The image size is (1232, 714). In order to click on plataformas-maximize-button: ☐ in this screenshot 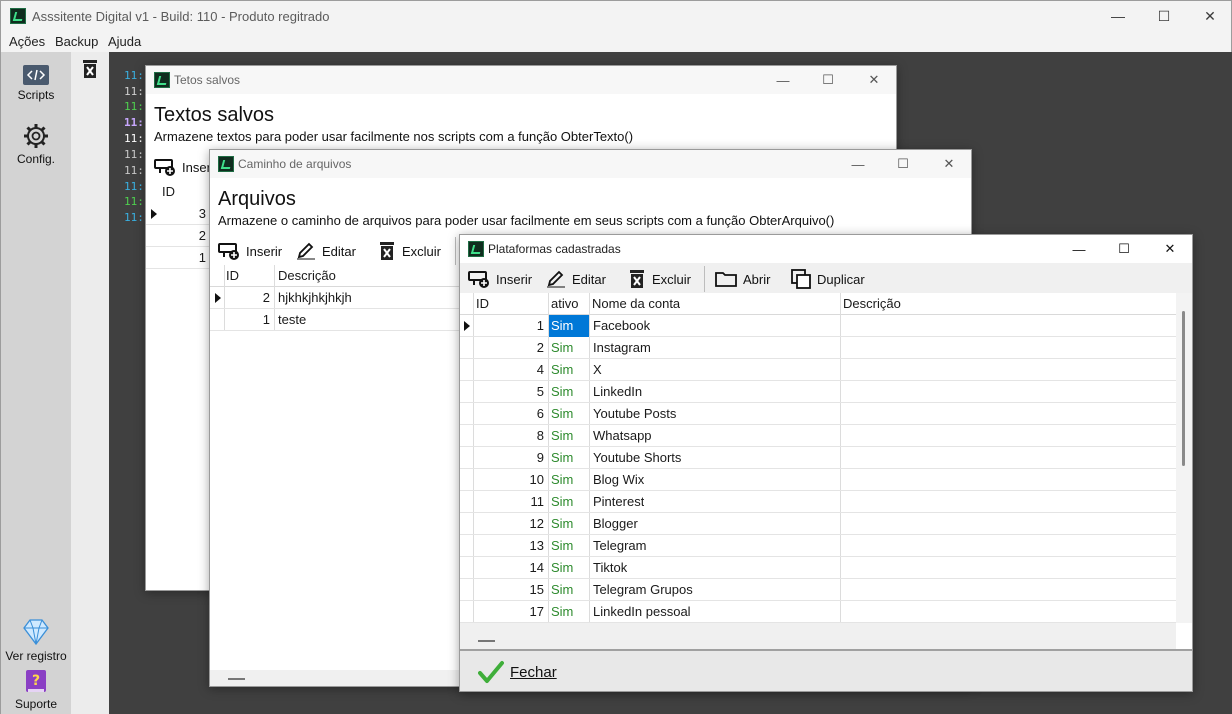, I will do `click(1124, 249)`.